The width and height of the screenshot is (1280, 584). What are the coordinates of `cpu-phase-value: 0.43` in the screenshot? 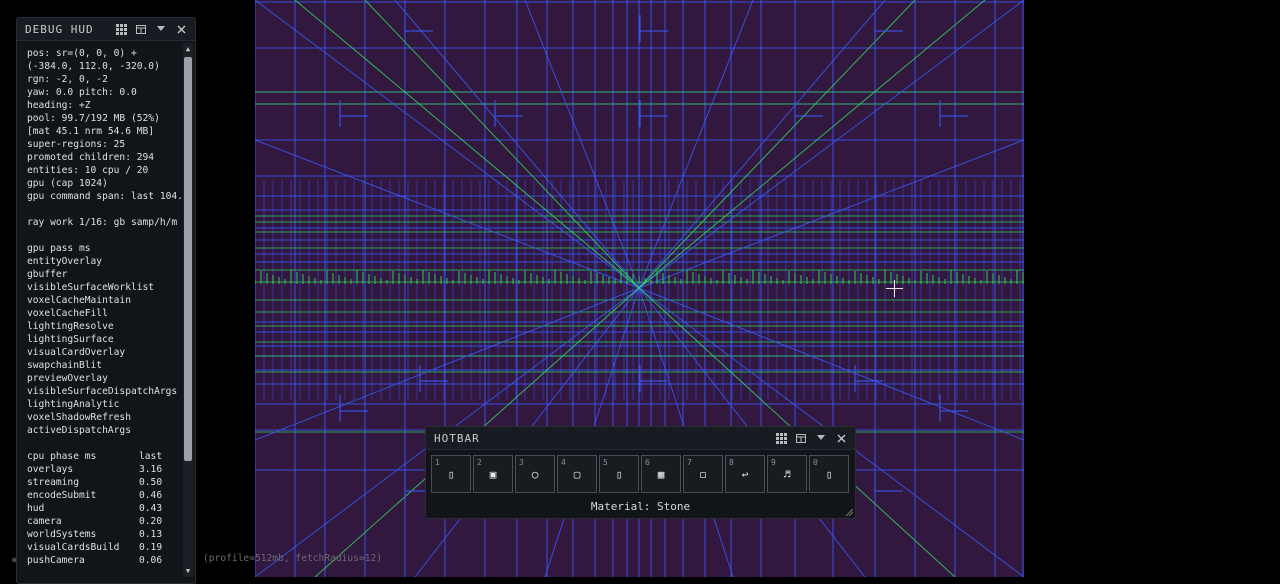 It's located at (151, 508).